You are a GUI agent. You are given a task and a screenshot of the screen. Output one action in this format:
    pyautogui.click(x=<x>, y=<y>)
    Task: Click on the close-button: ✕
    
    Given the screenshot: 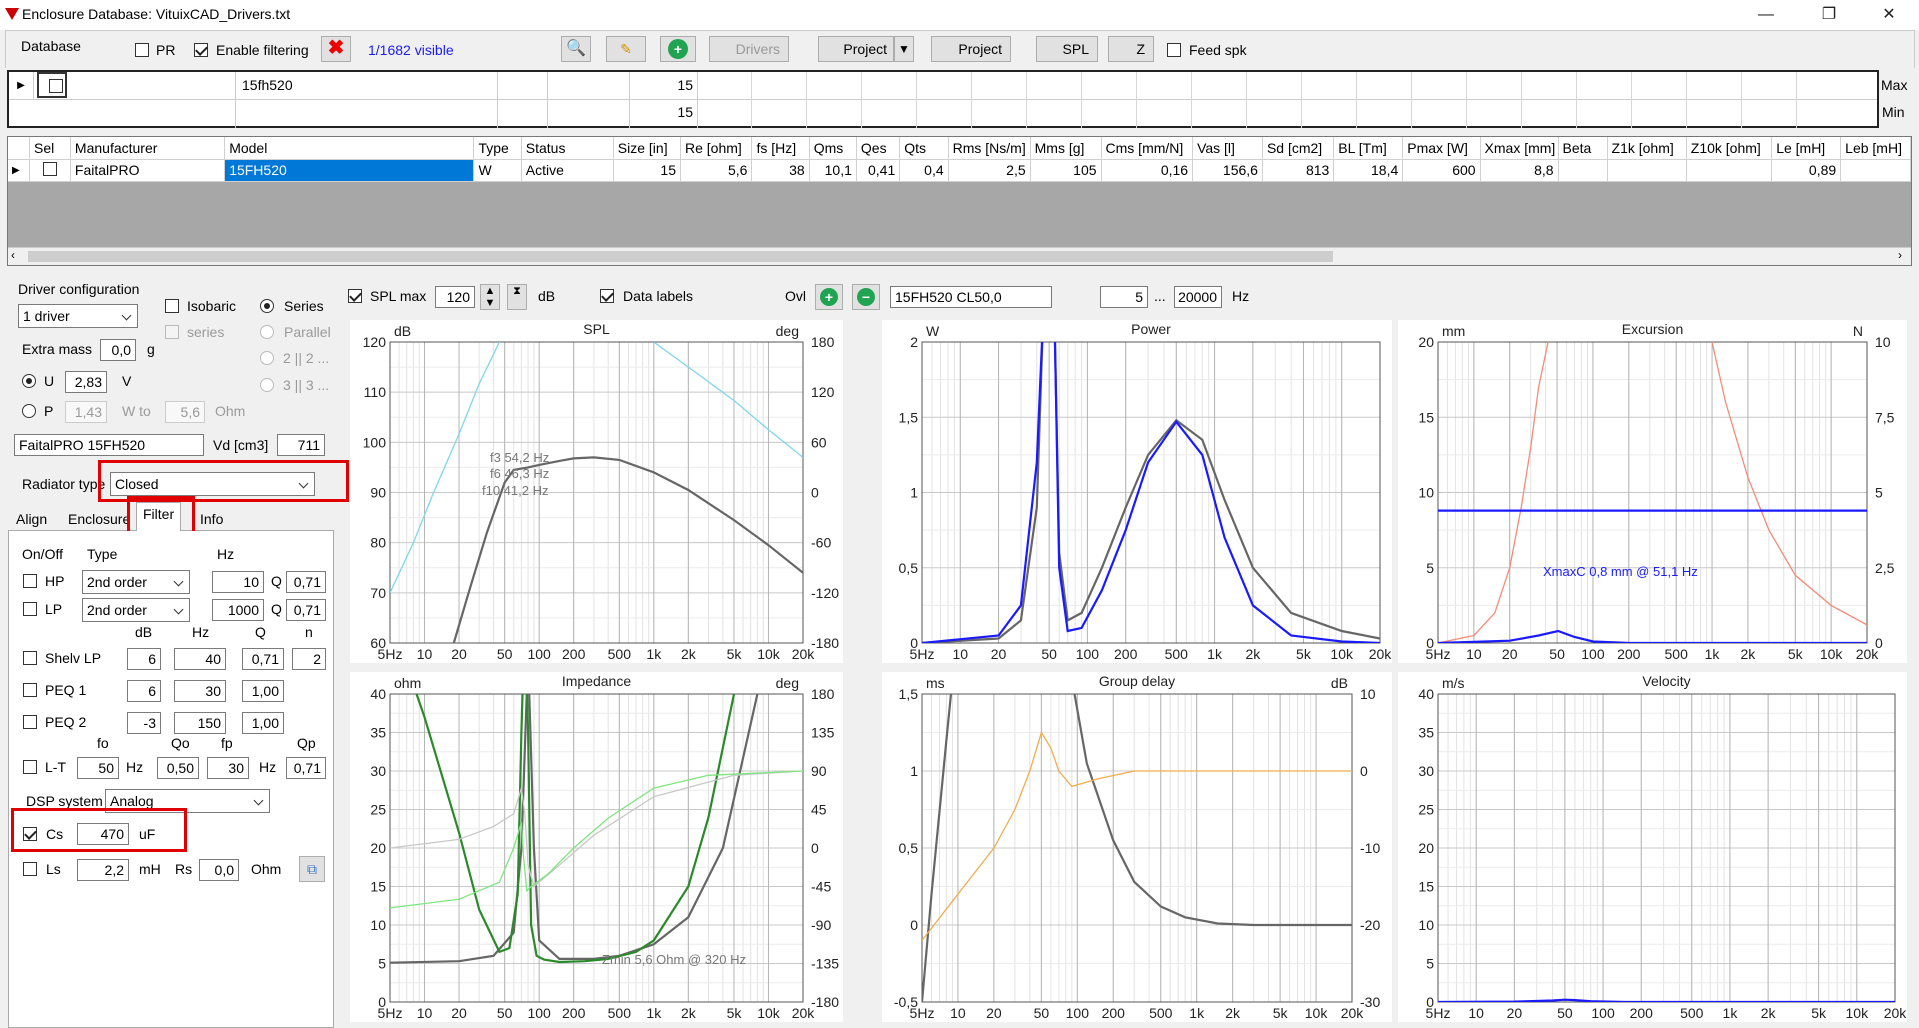 What is the action you would take?
    pyautogui.click(x=1889, y=15)
    